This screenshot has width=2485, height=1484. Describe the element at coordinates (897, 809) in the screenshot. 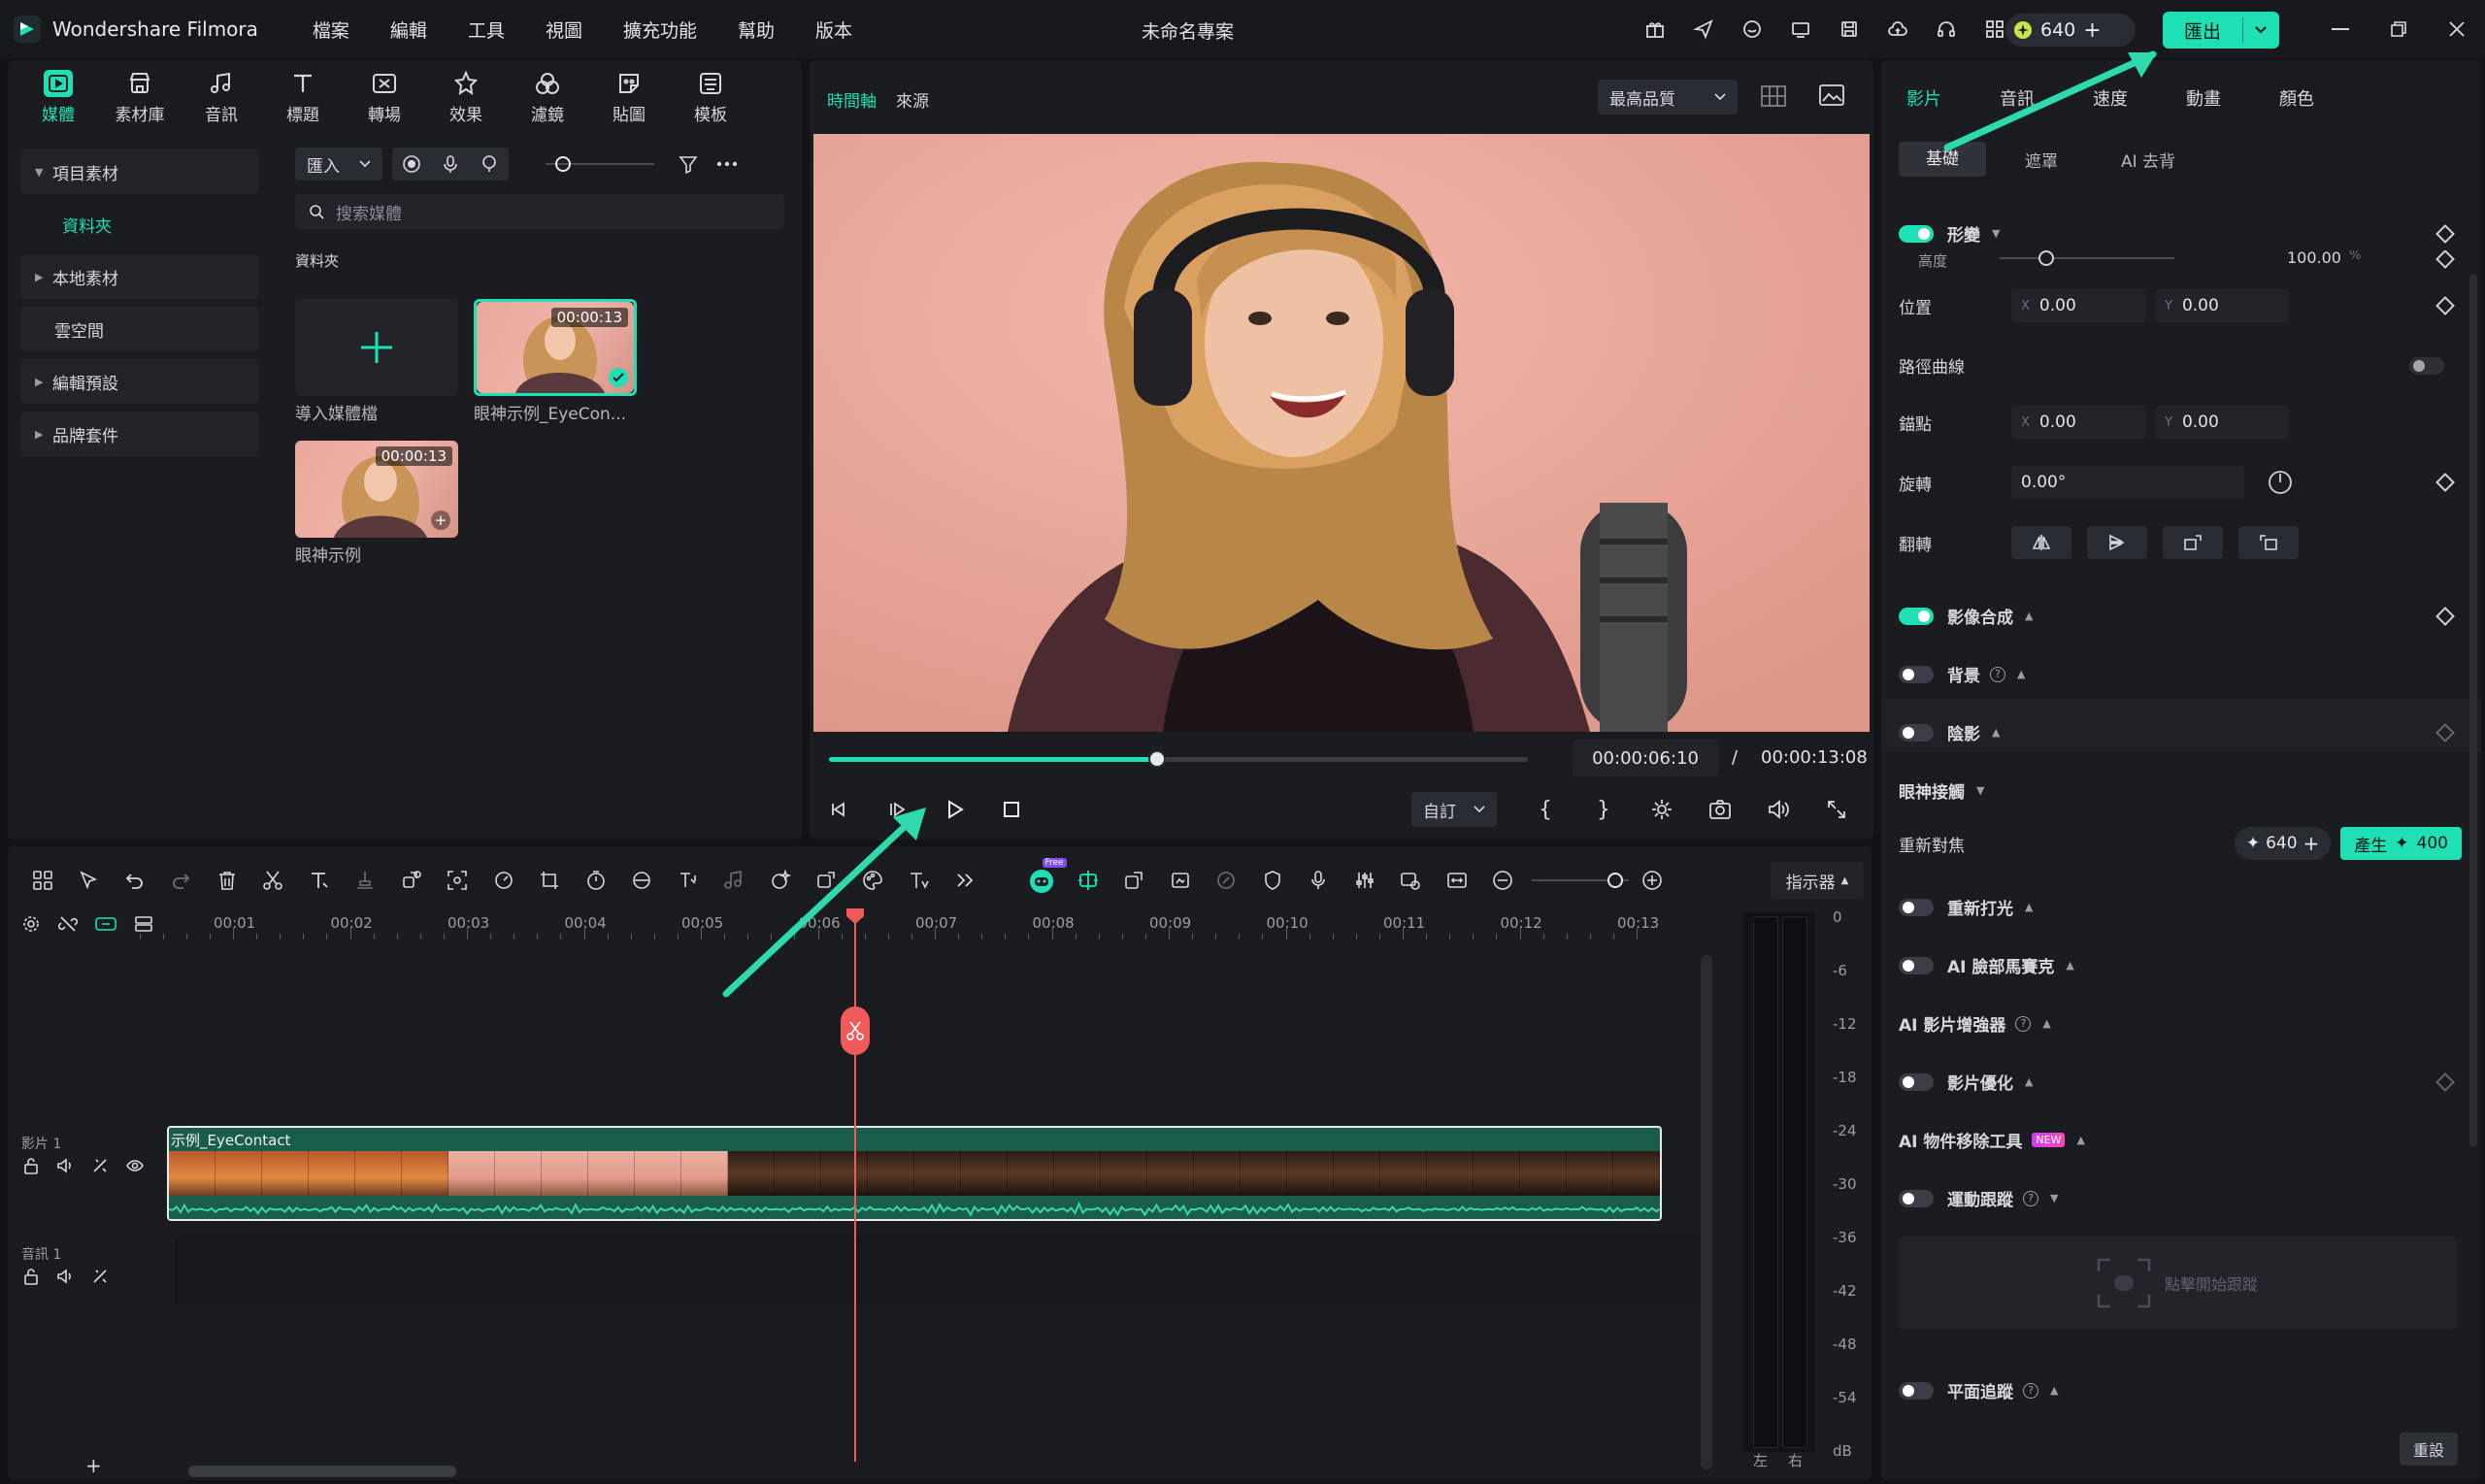

I see `play-reverse-icon` at that location.